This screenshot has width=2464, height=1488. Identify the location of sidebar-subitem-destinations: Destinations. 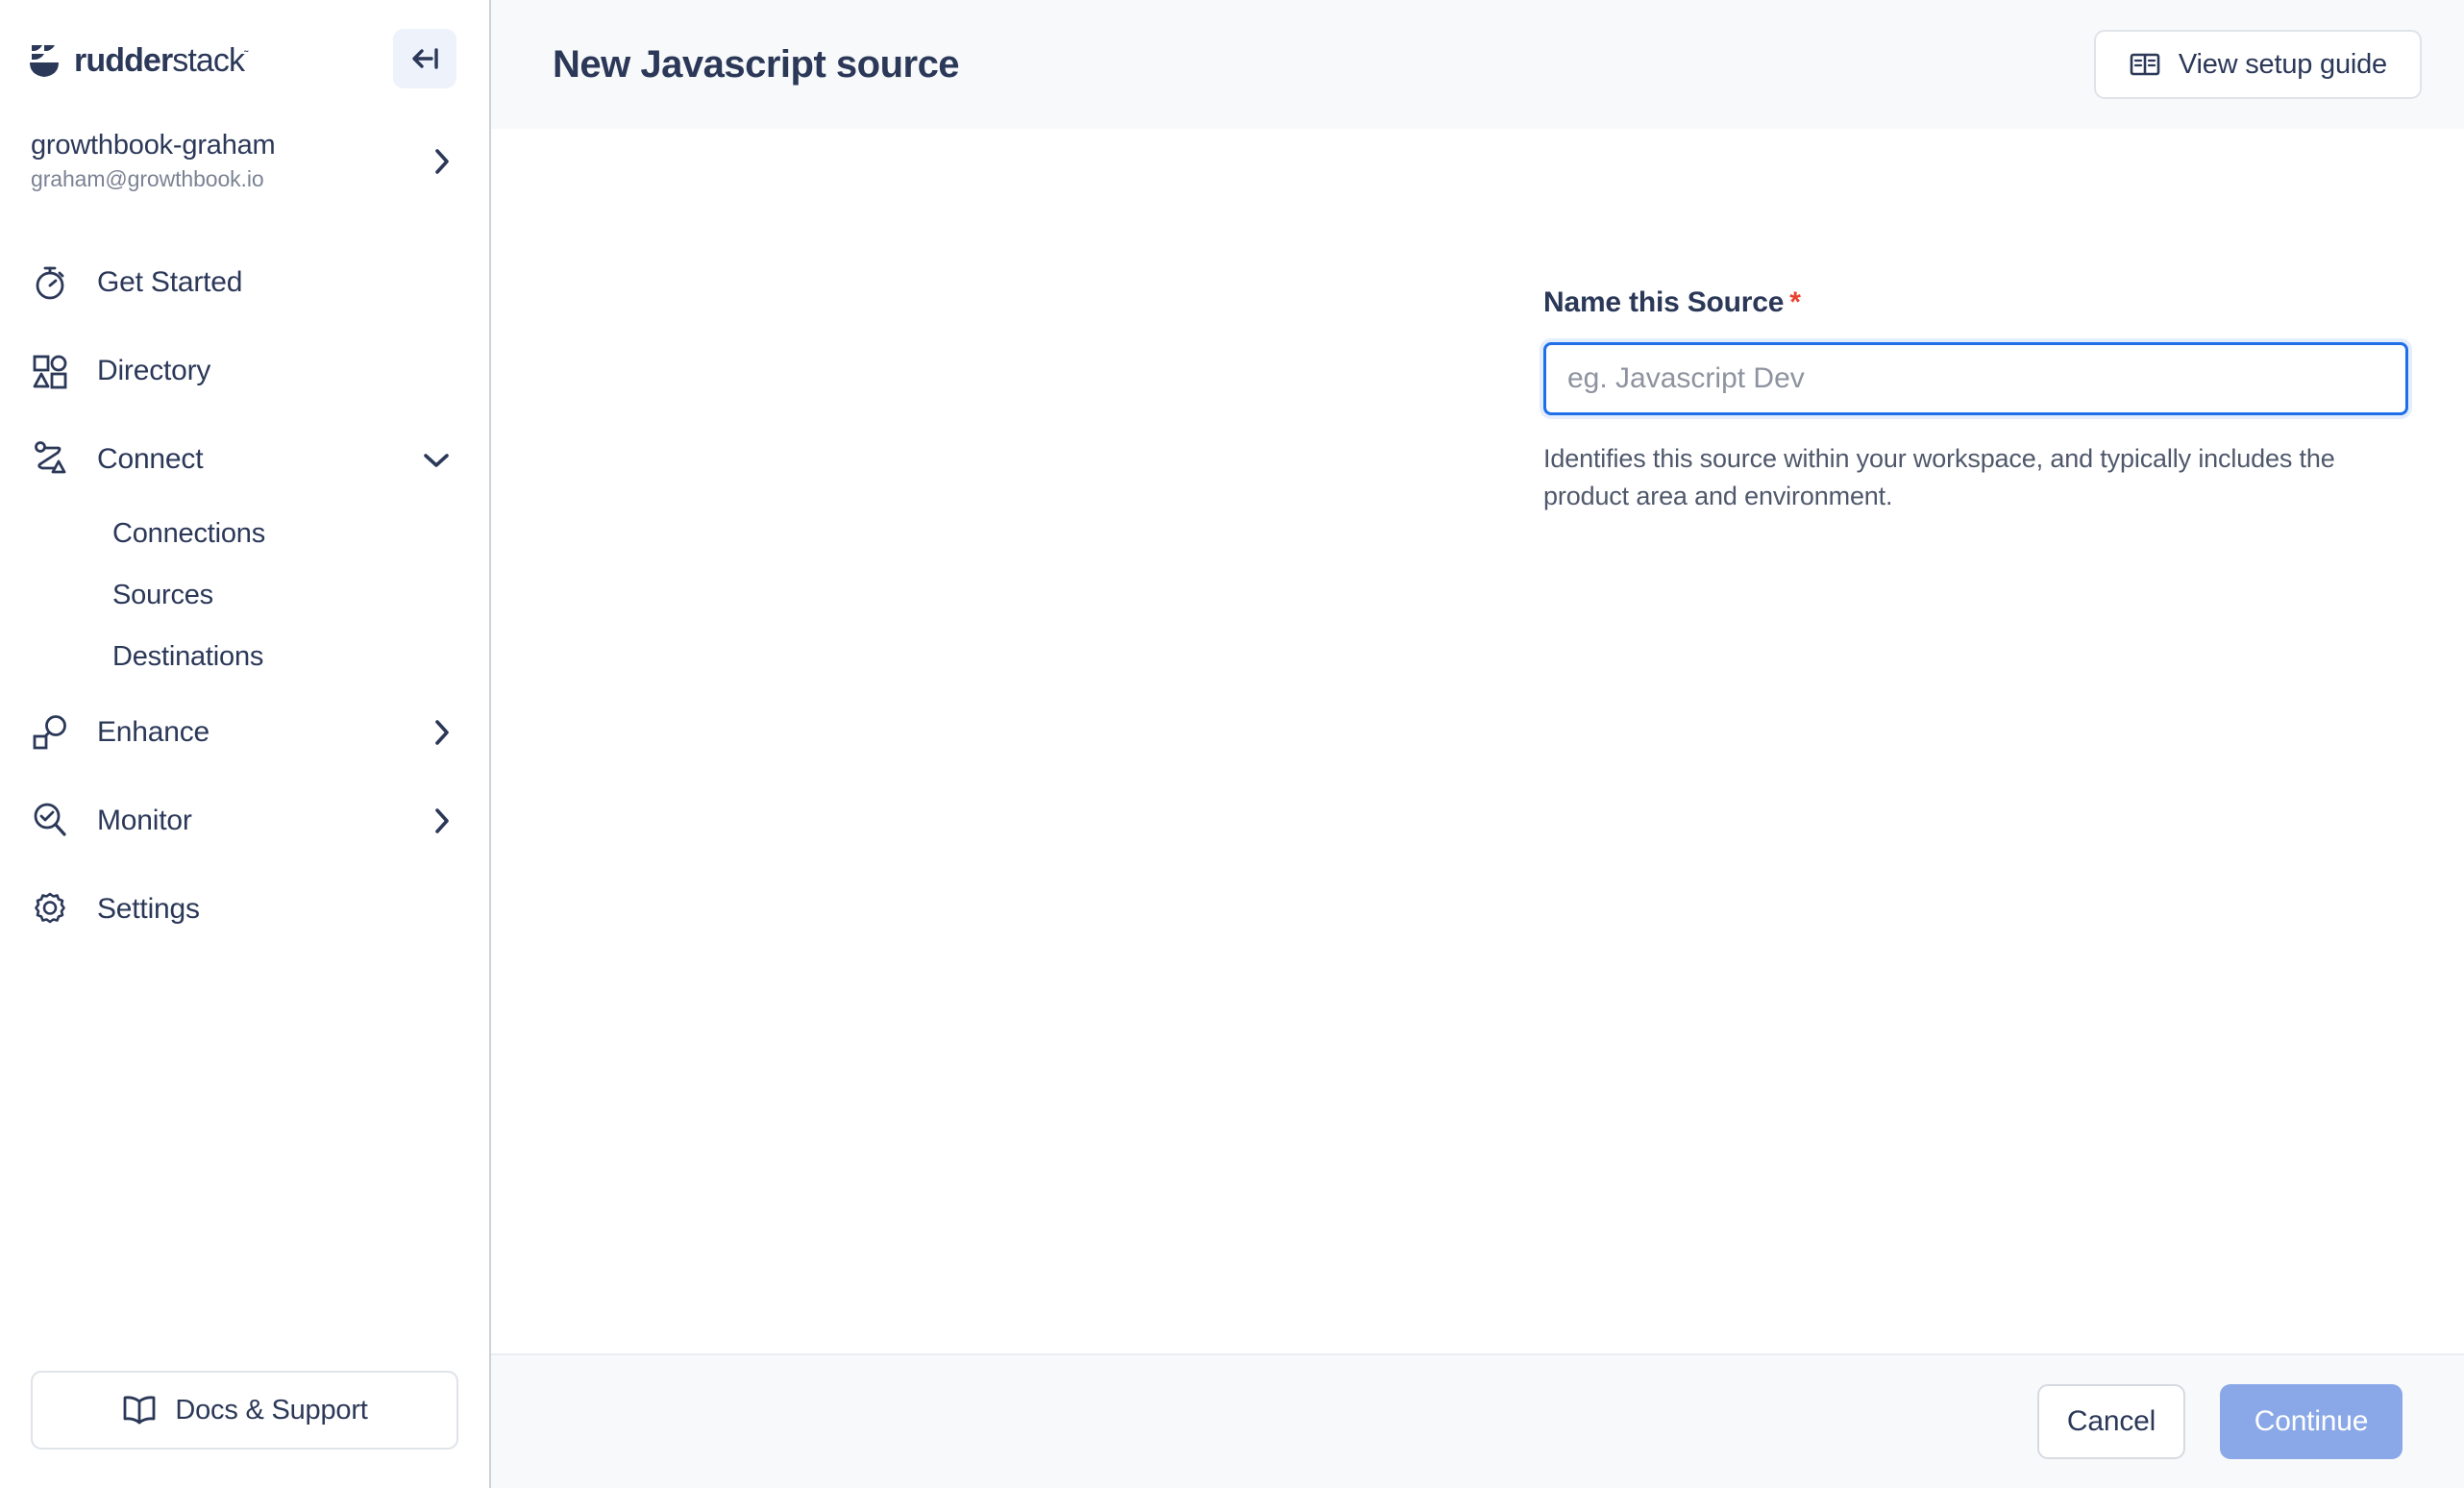
(244, 657).